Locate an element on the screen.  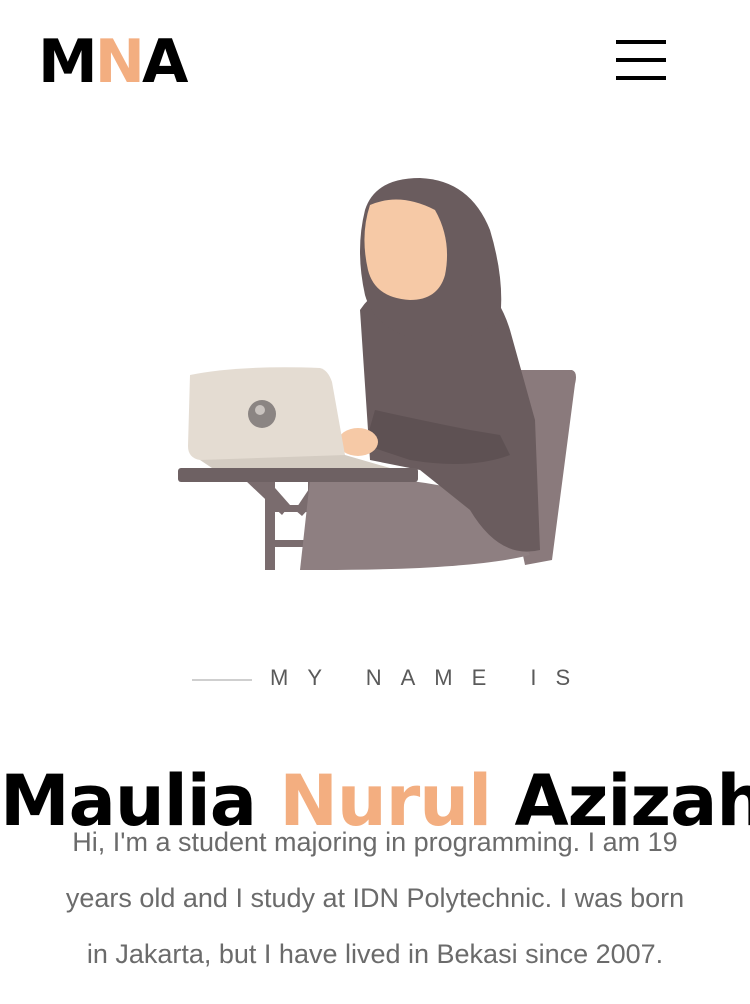
site-header: MNA is located at coordinates (375, 60).